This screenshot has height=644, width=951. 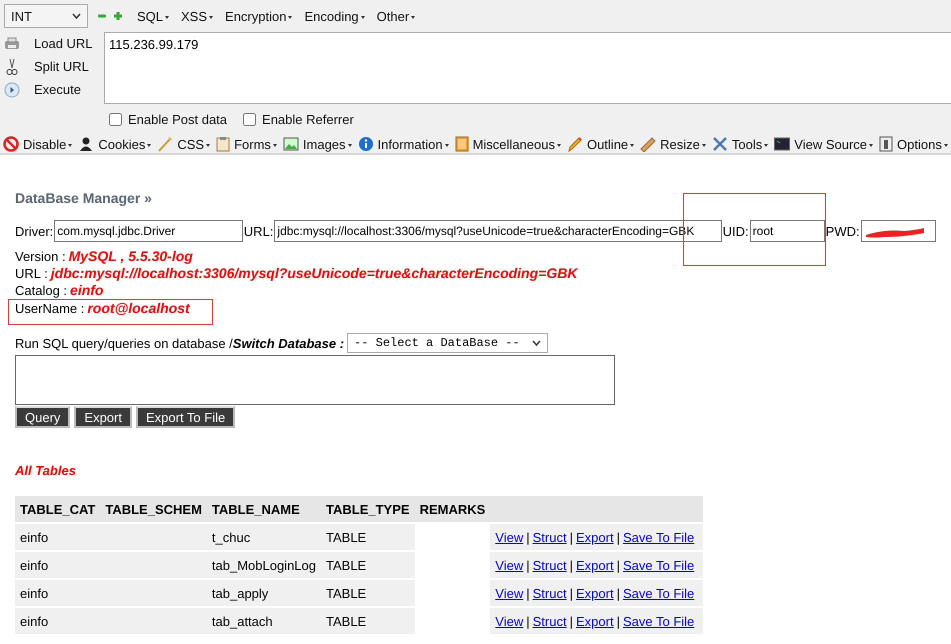 I want to click on page-title: DataBase Manager », so click(x=84, y=198).